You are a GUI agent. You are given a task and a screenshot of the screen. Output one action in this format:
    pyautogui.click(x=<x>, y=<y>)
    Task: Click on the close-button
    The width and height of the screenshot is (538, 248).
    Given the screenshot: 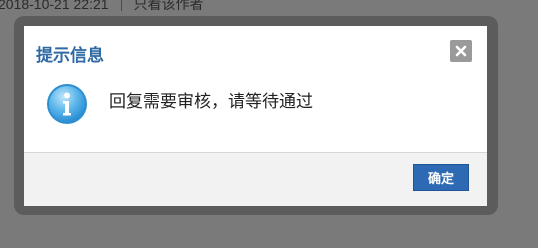 What is the action you would take?
    pyautogui.click(x=461, y=51)
    